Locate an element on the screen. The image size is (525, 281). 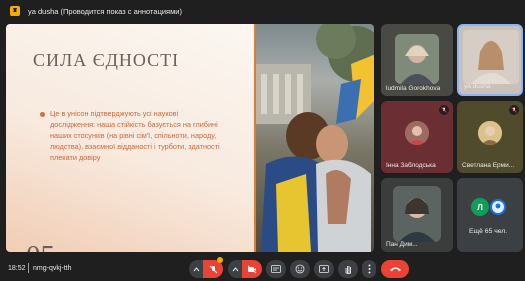
present-screen-button is located at coordinates (324, 269).